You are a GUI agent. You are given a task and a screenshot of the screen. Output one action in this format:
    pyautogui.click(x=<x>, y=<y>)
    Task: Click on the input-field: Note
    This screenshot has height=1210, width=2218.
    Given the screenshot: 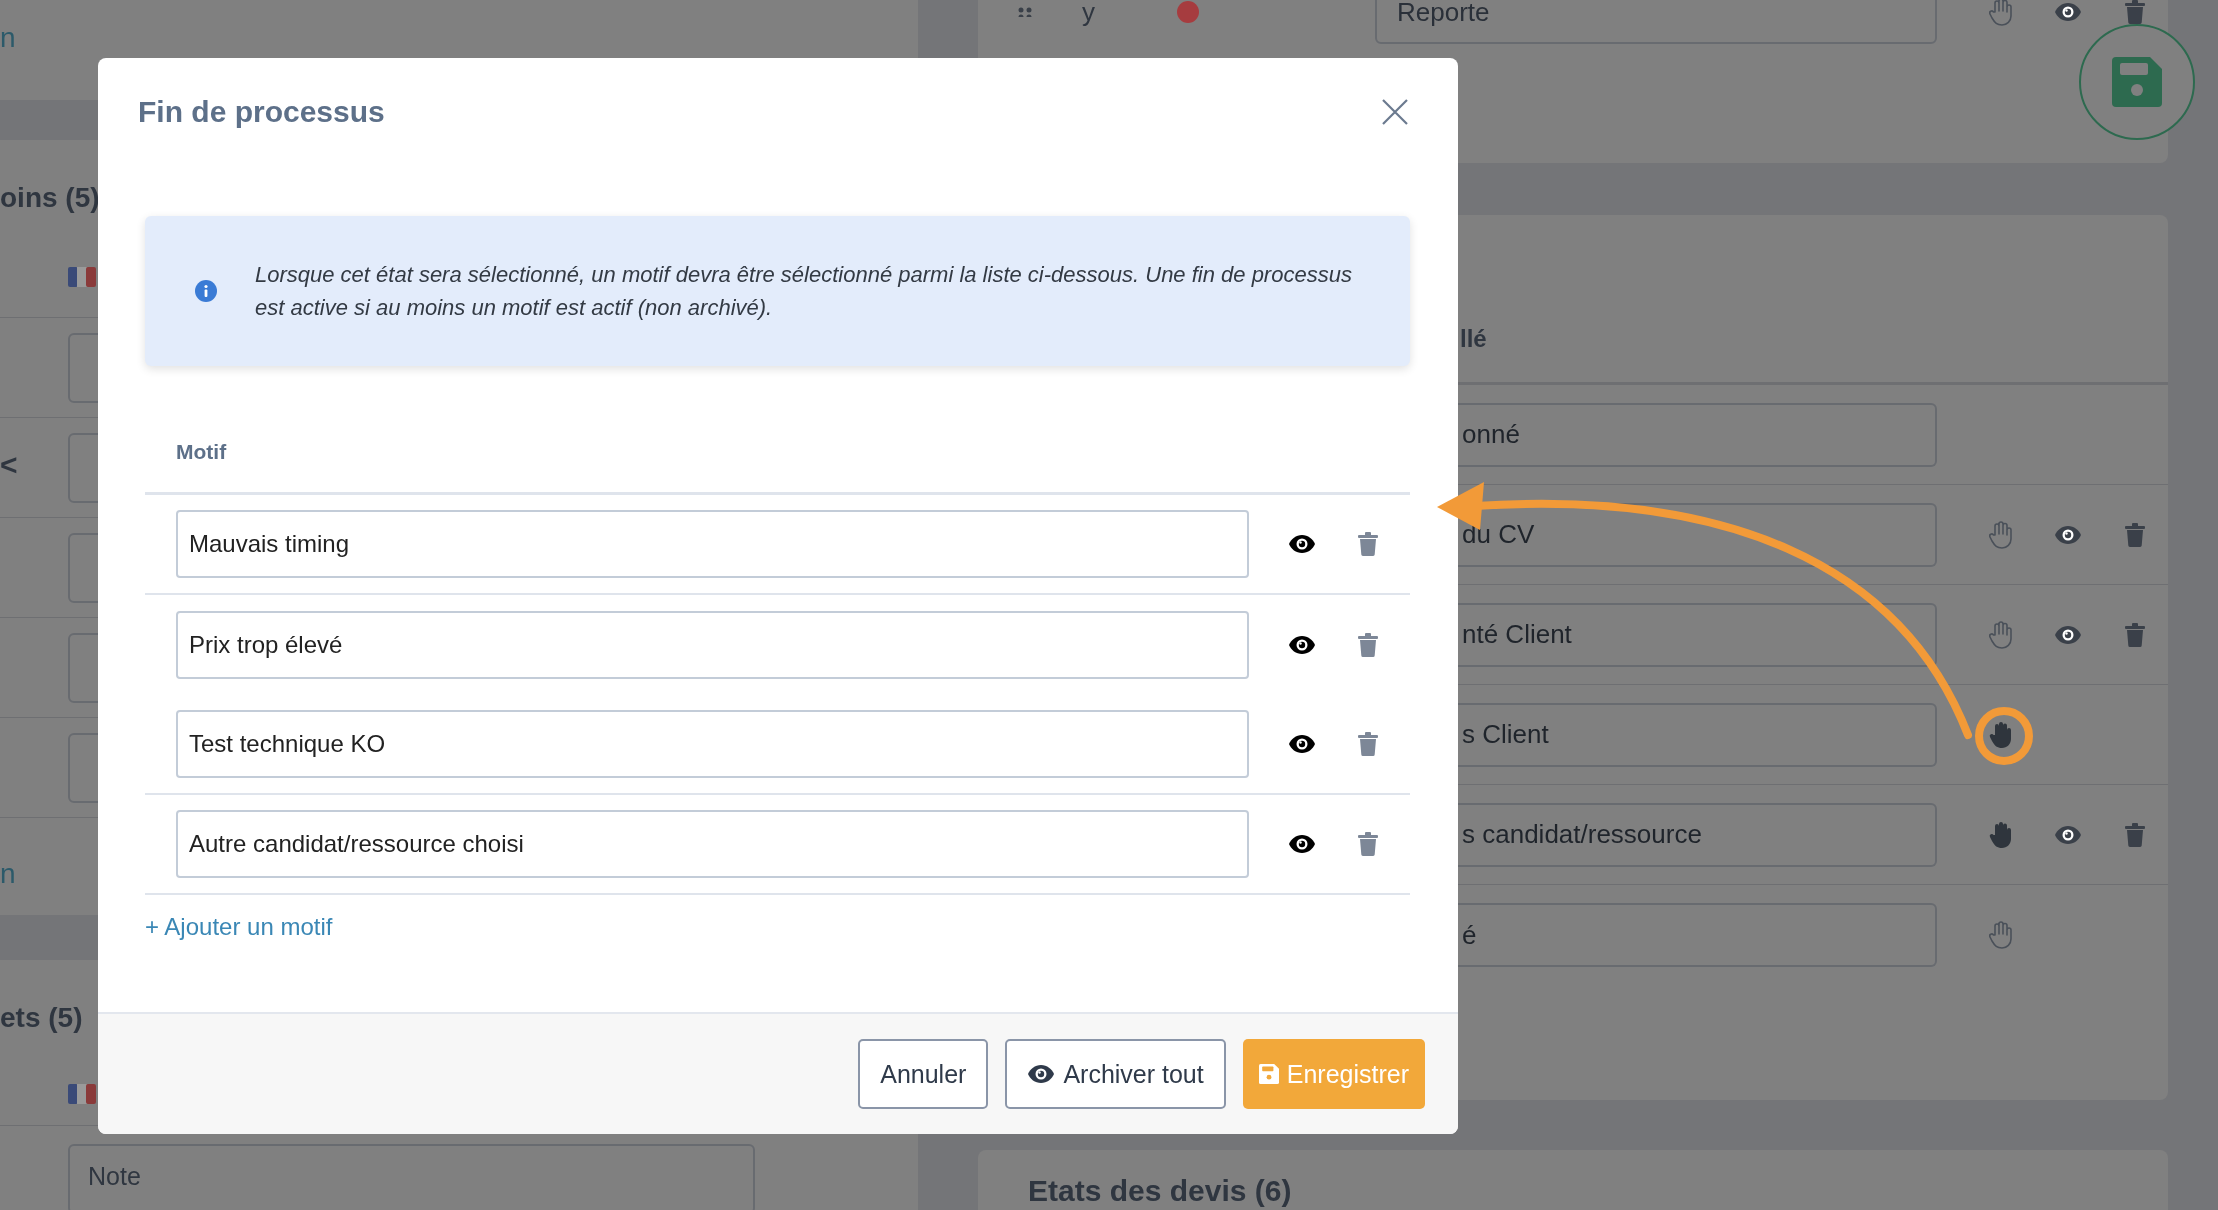 What is the action you would take?
    pyautogui.click(x=411, y=1177)
    